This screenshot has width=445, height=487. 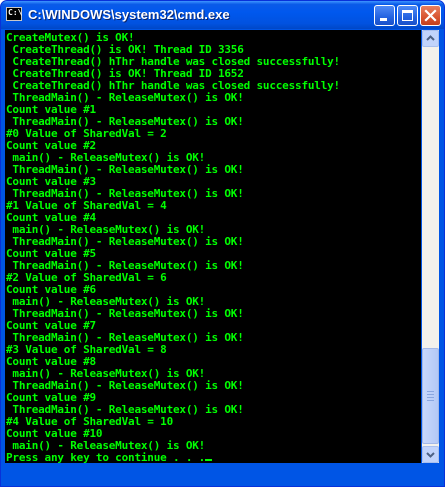 I want to click on console-app-icon: C:\, so click(x=14, y=14).